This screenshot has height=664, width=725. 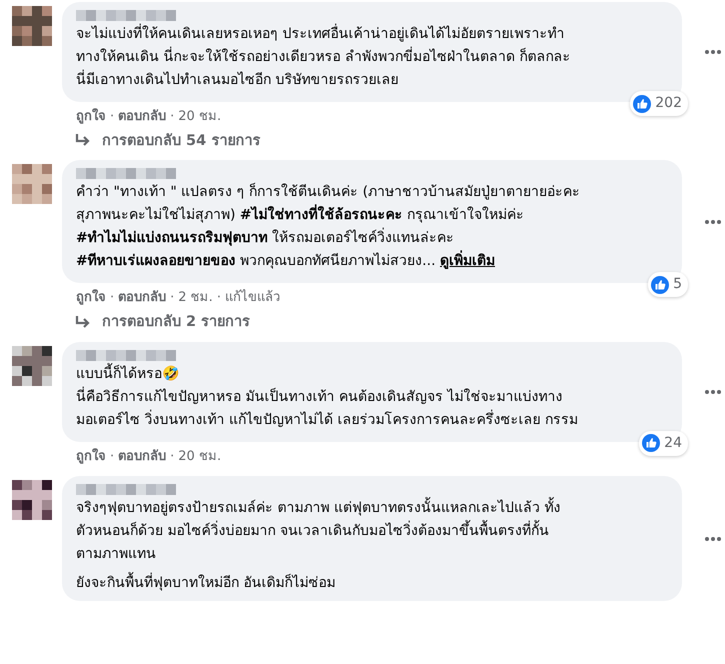 I want to click on comment-text: คำว่า "ทางเท้า " แปลตรง ๆ ก็การใช้ตีนเดินค่ะ (ภาษาชาวบ้านสมัยปู่ยาตายายอ่ะคะ สุภาพนะคะไม่ใช่ไม่สุภาพ) #ไม่ใช่ทางที่ใช้ล้อรถนะคะ กรุณาเข้าใจใหม่ค่ะ #ทำไมไม่แบ่งถนนรถริมฟุตบาท ให้รถมอเตอร์ไซค์วิ่งแทนล่ะคะ #ทีหาบเร่แผงลอยขายของ พวกคุณบอกทัศนียภาพไม่สวยง... ดูเพิ่มเติม, so click(x=329, y=227).